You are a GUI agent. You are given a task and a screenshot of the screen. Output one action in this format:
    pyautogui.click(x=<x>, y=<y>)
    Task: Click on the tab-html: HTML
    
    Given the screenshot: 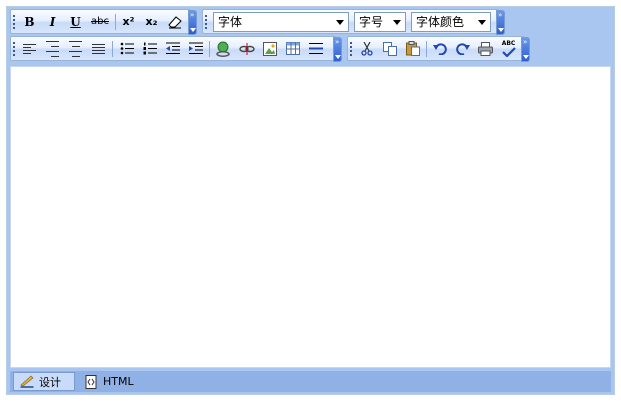 What is the action you would take?
    pyautogui.click(x=117, y=381)
    